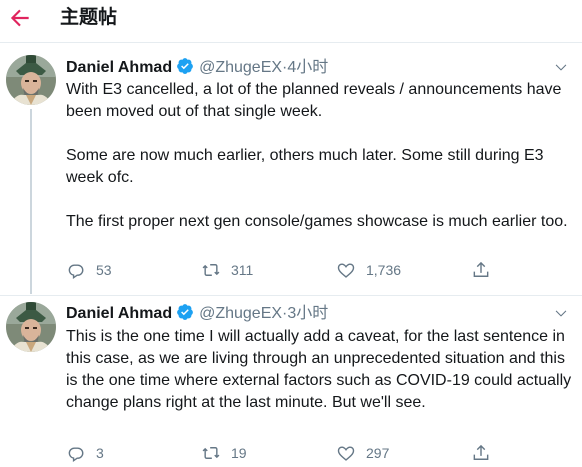  Describe the element at coordinates (307, 313) in the screenshot. I see `timestamp: 3小时` at that location.